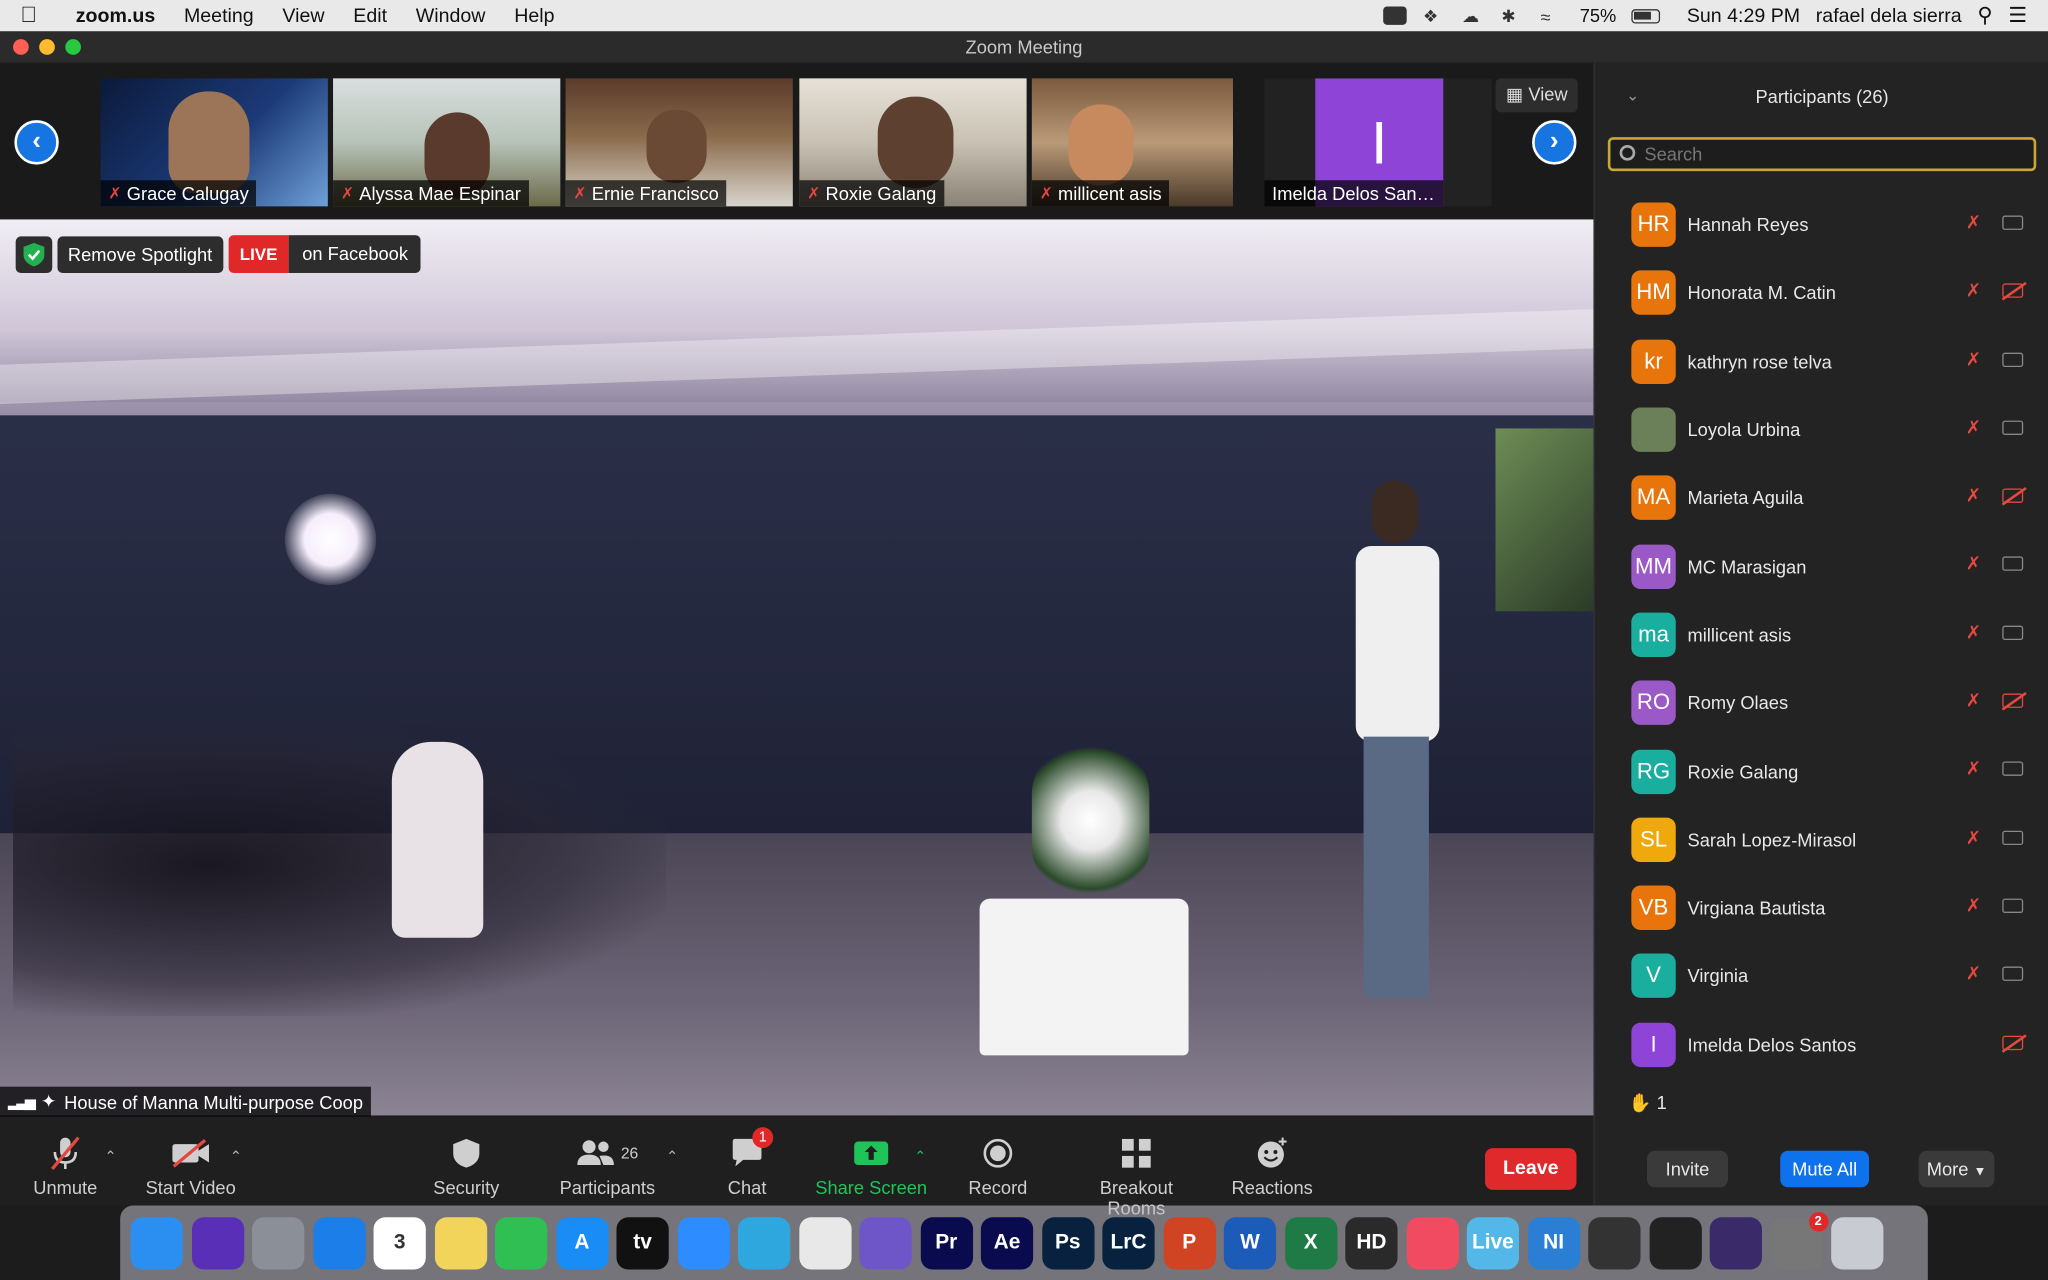  I want to click on participant-row: VB Virgiana Bautista ✗, so click(1821, 908).